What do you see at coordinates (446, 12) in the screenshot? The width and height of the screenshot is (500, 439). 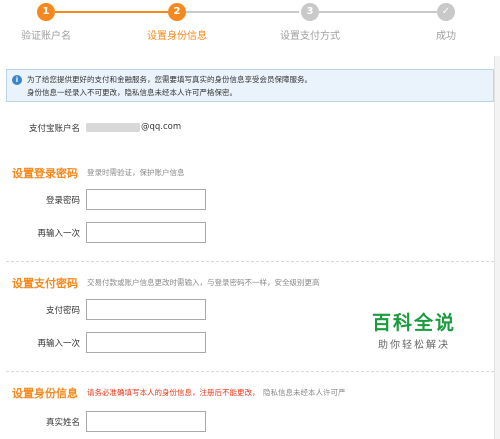 I see `step-4-check-icon: ✓` at bounding box center [446, 12].